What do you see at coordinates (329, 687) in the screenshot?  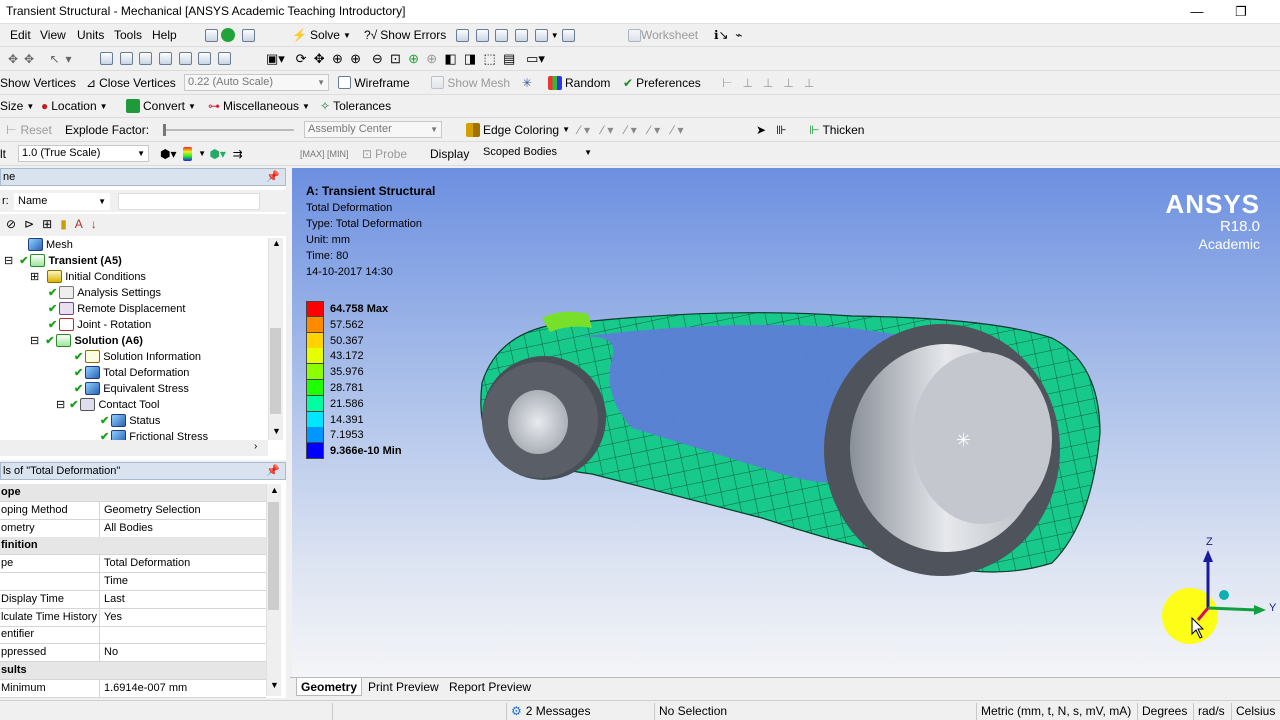 I see `tab-geometry: Geometry` at bounding box center [329, 687].